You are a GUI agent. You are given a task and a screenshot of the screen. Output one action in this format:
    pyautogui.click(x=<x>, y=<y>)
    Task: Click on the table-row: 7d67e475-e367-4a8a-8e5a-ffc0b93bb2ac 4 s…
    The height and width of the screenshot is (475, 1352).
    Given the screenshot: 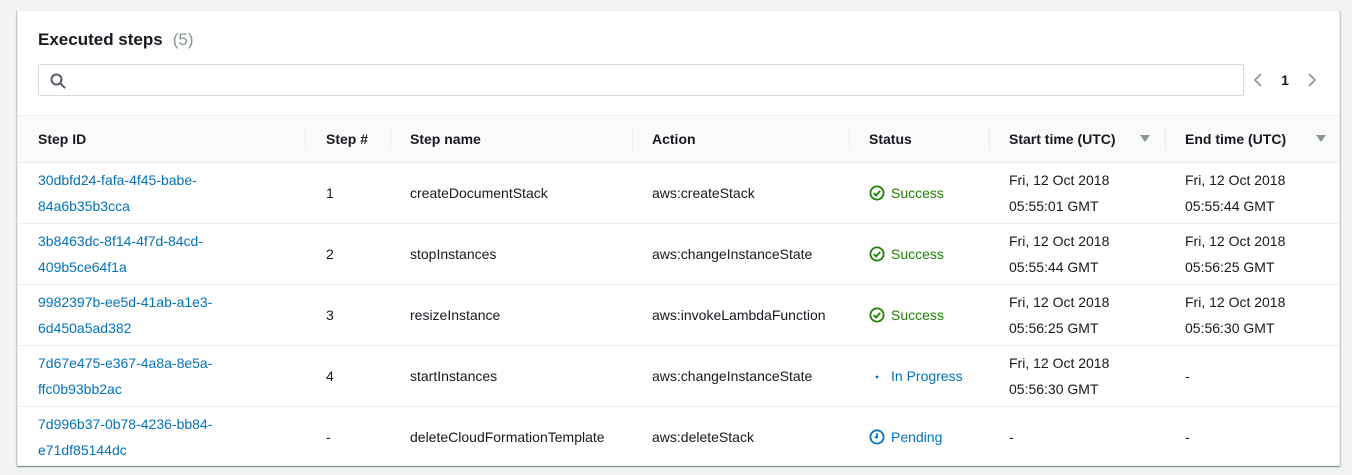 What is the action you would take?
    pyautogui.click(x=678, y=376)
    